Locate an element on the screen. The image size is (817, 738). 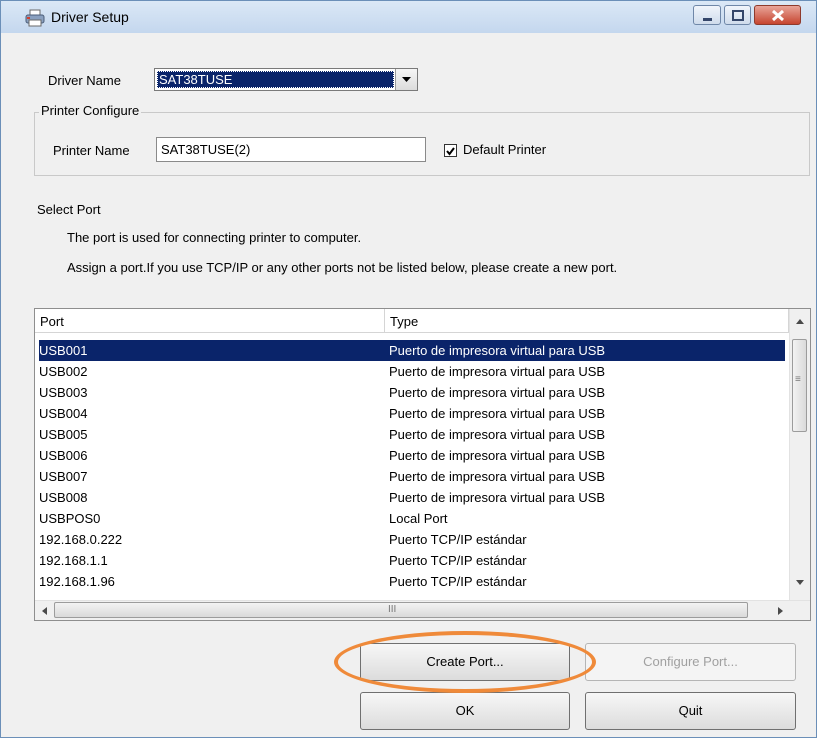
default-printer-label: Default Printer is located at coordinates (505, 149).